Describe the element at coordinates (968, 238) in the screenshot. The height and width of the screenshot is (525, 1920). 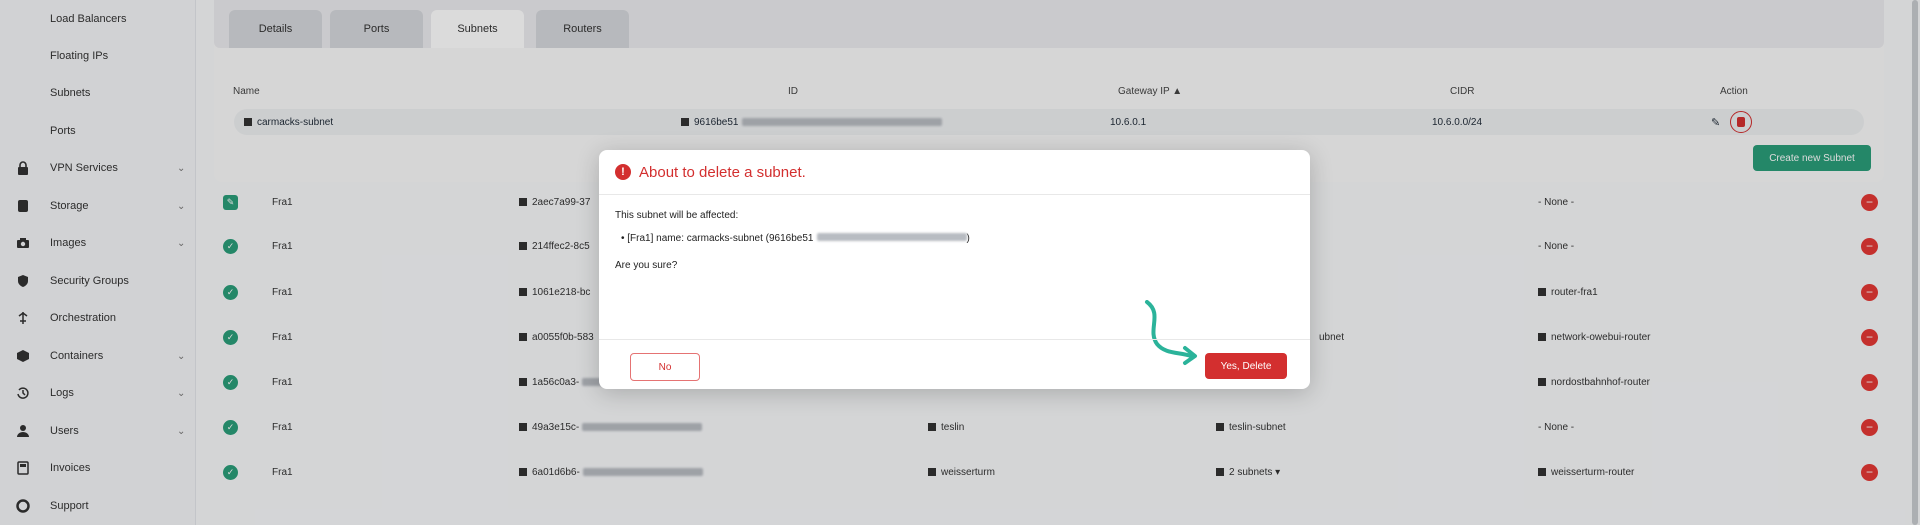
I see `affected-subnet-suffix: )` at that location.